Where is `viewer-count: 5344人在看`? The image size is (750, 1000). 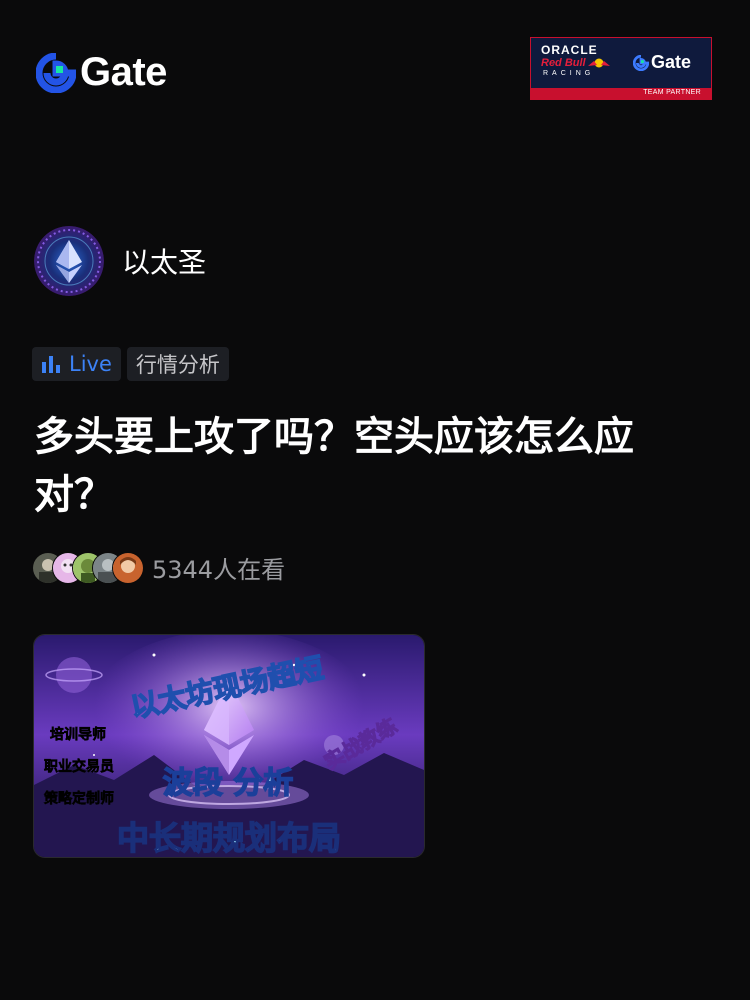 viewer-count: 5344人在看 is located at coordinates (219, 570).